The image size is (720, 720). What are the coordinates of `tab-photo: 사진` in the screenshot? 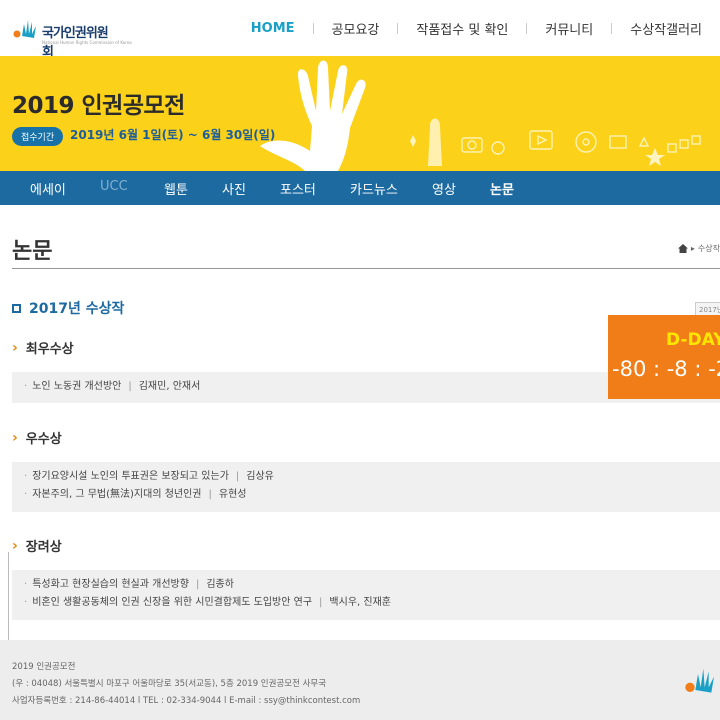 It's located at (234, 188).